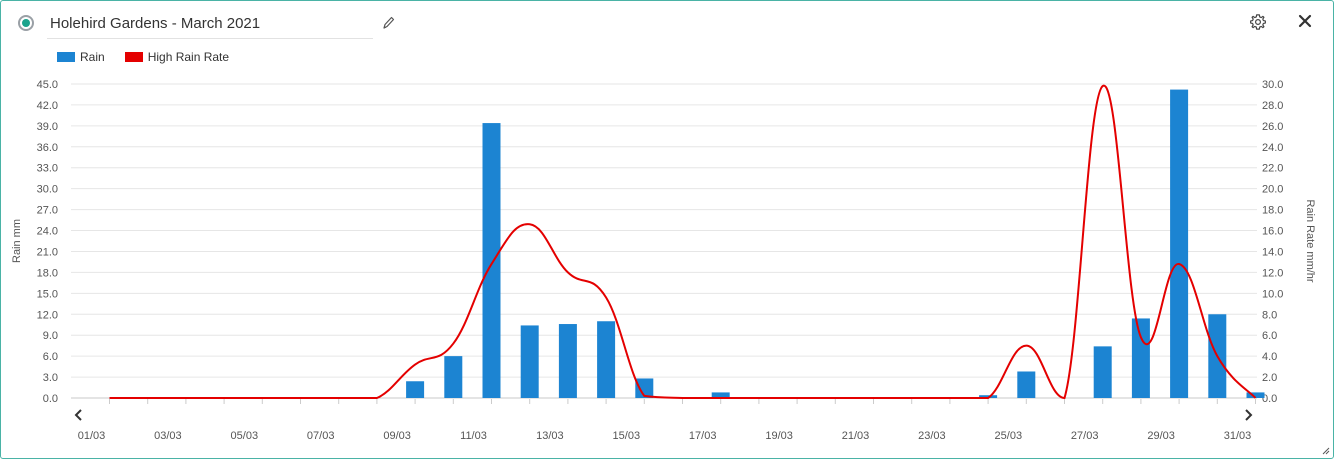  Describe the element at coordinates (47, 190) in the screenshot. I see `y-tick-label: 30.0` at that location.